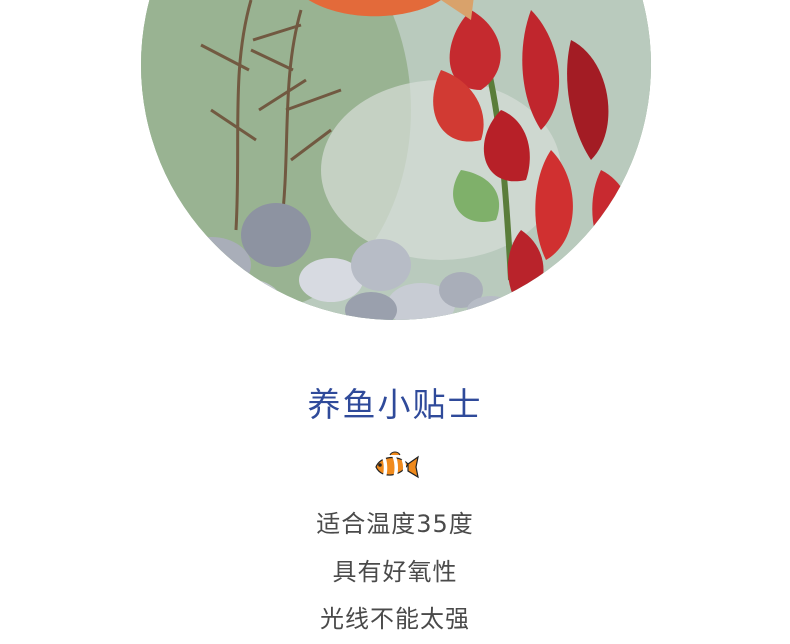 This screenshot has height=644, width=790. I want to click on page-title: 养鱼小贴士, so click(395, 404).